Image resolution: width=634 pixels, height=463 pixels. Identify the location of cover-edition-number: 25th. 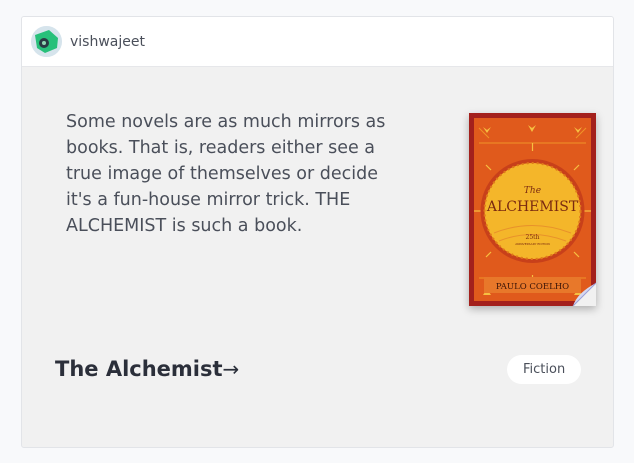
(533, 237).